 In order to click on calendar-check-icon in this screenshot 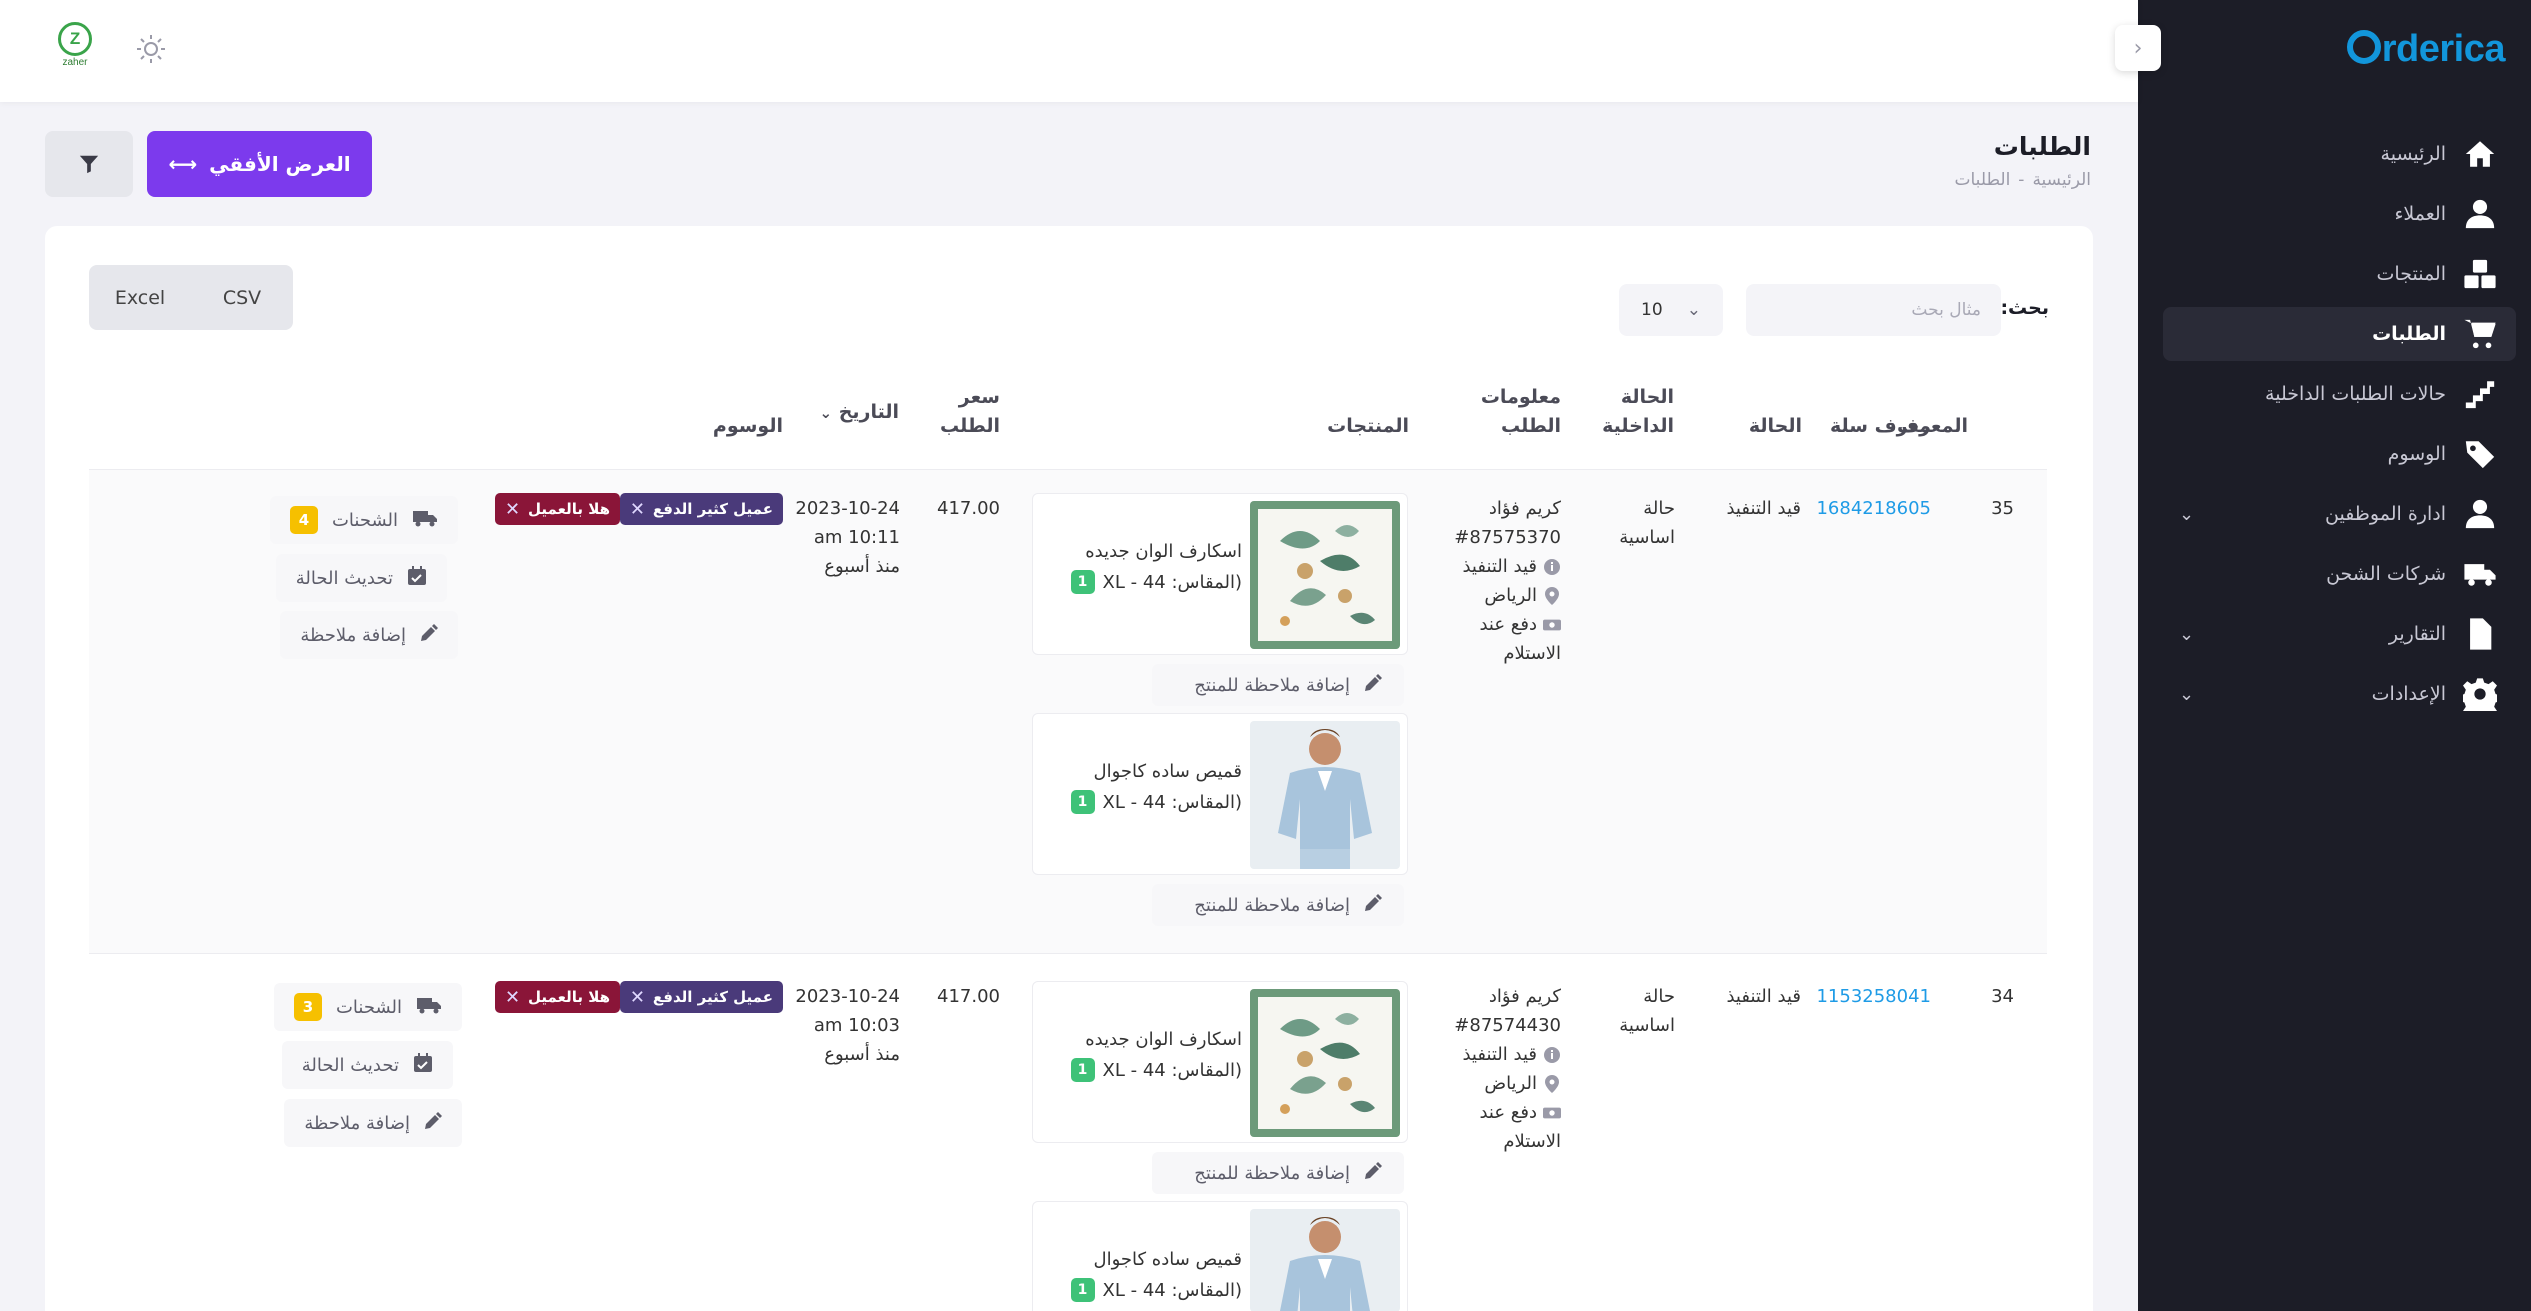, I will do `click(423, 1065)`.